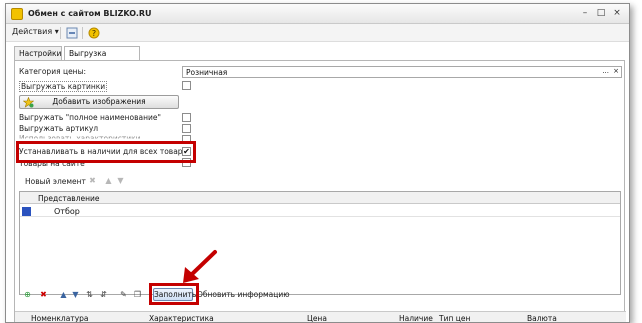 The image size is (642, 323). I want to click on upload-images-checkbox, so click(186, 85).